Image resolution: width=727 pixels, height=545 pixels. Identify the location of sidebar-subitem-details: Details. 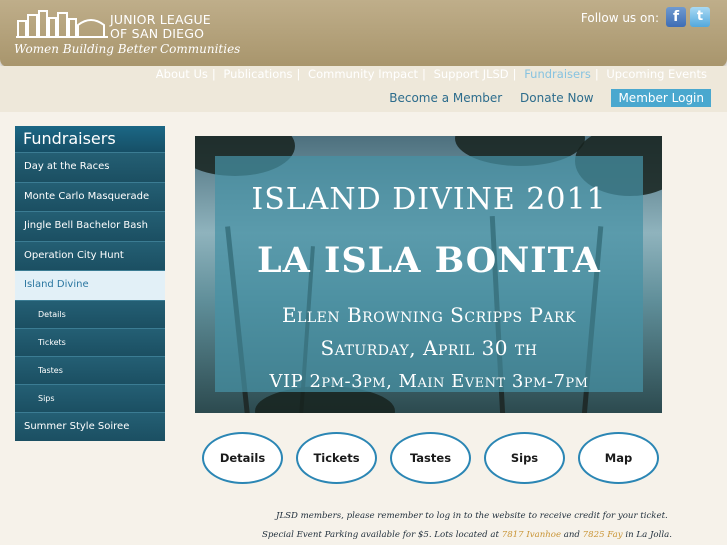
(90, 313).